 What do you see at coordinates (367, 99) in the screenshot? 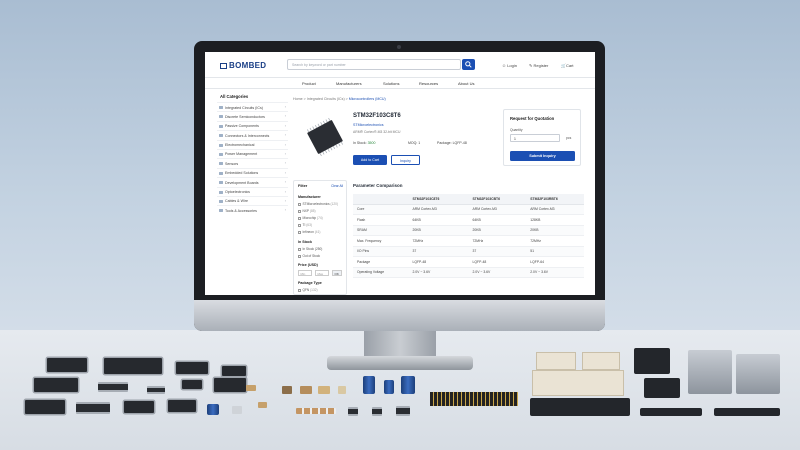
I see `breadcrumb-current: Microcontrollers (MCU)` at bounding box center [367, 99].